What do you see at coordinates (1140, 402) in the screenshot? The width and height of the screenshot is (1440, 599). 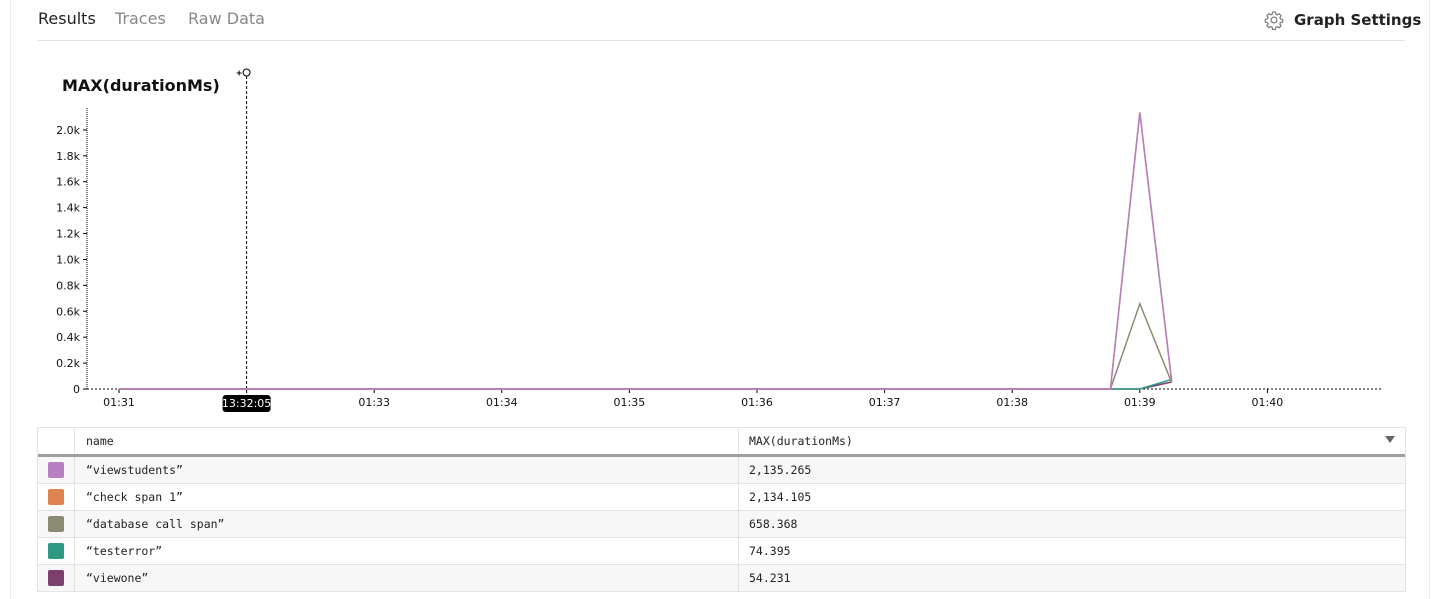 I see `x-tick-label: 01:39` at bounding box center [1140, 402].